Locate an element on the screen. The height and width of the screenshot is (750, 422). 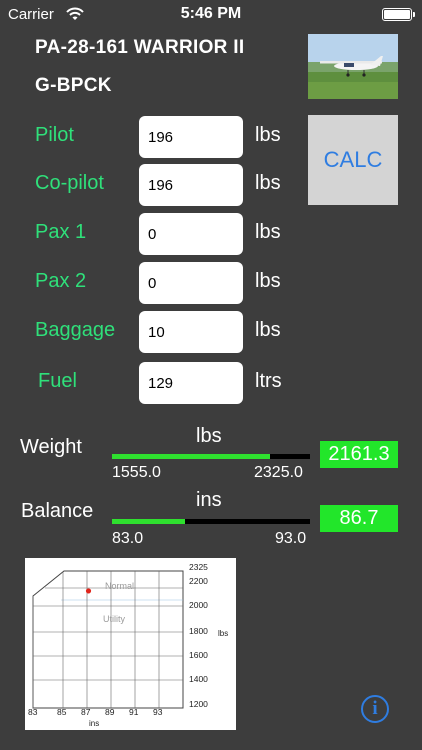
weight-readout: 2161.3 is located at coordinates (359, 454).